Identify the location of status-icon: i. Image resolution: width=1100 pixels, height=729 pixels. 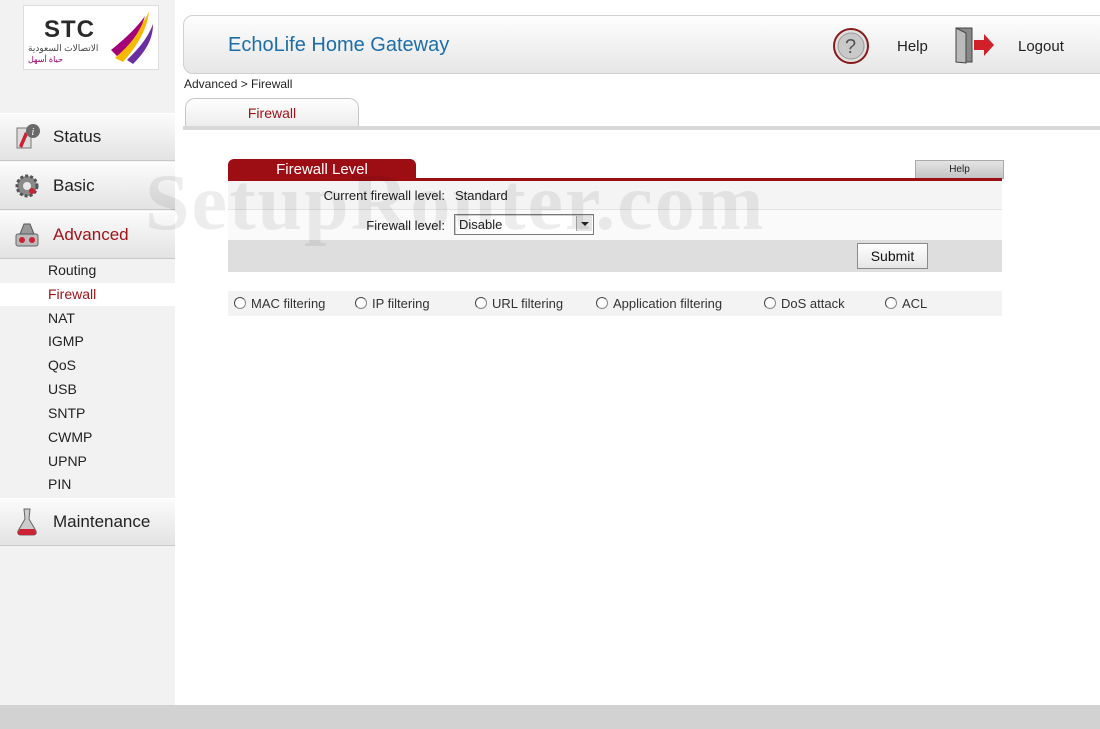
(28, 136).